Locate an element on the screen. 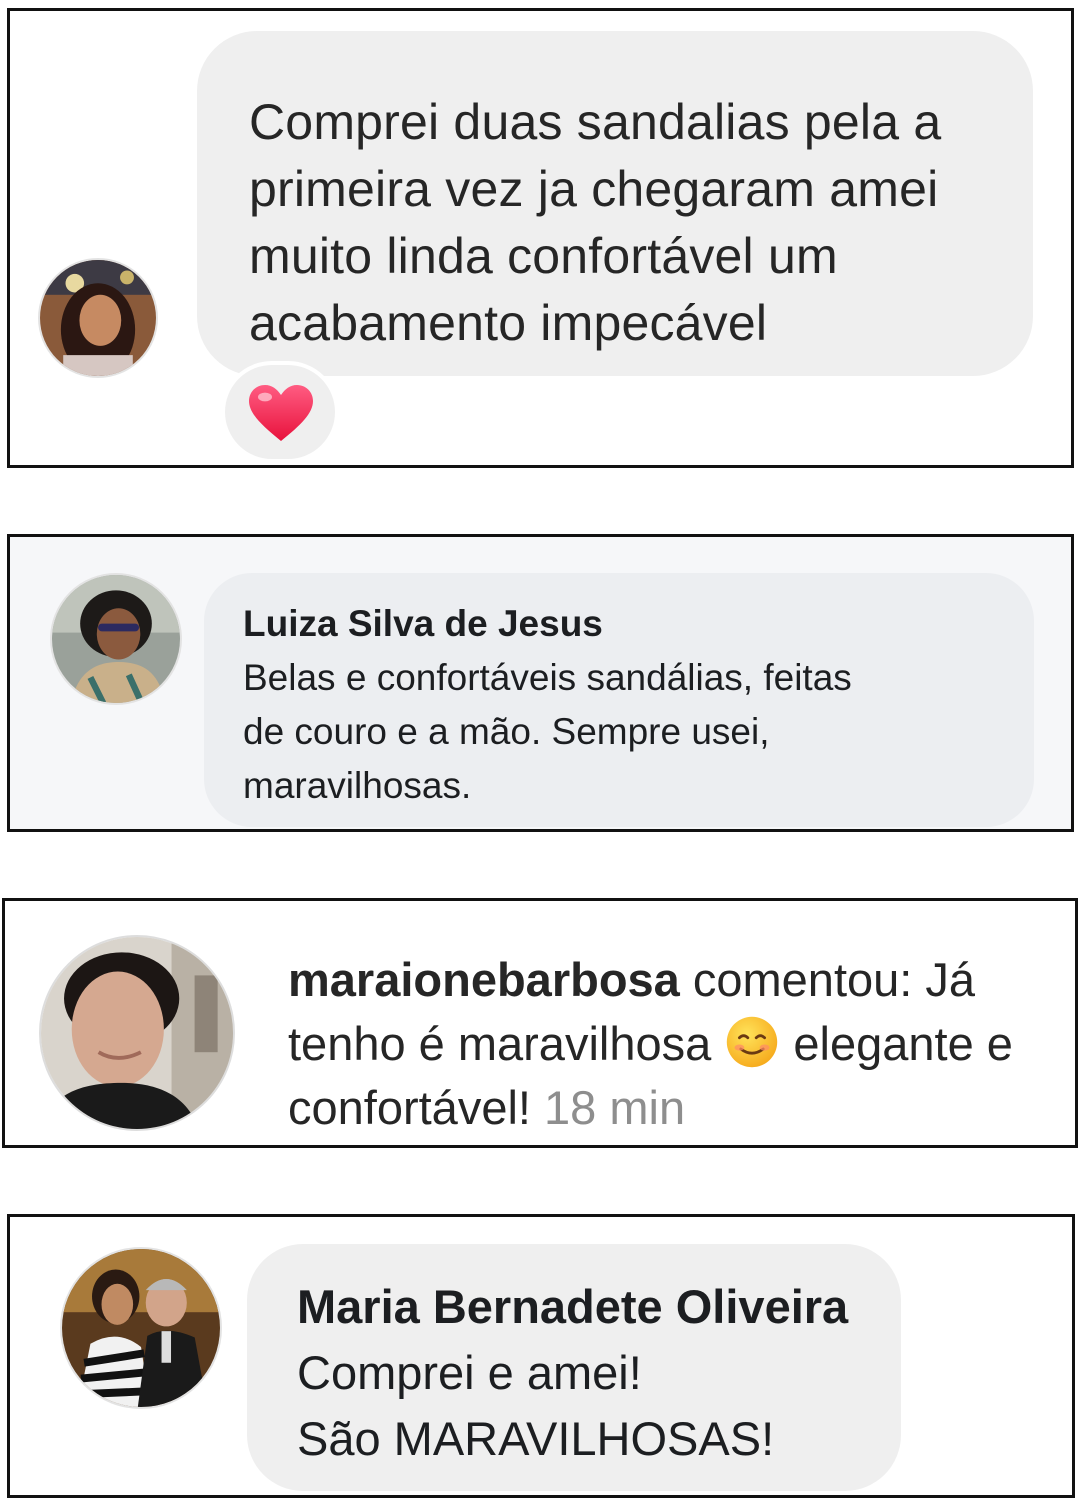 The height and width of the screenshot is (1512, 1080). comment-author: Luiza Silva de Jesus is located at coordinates (628, 624).